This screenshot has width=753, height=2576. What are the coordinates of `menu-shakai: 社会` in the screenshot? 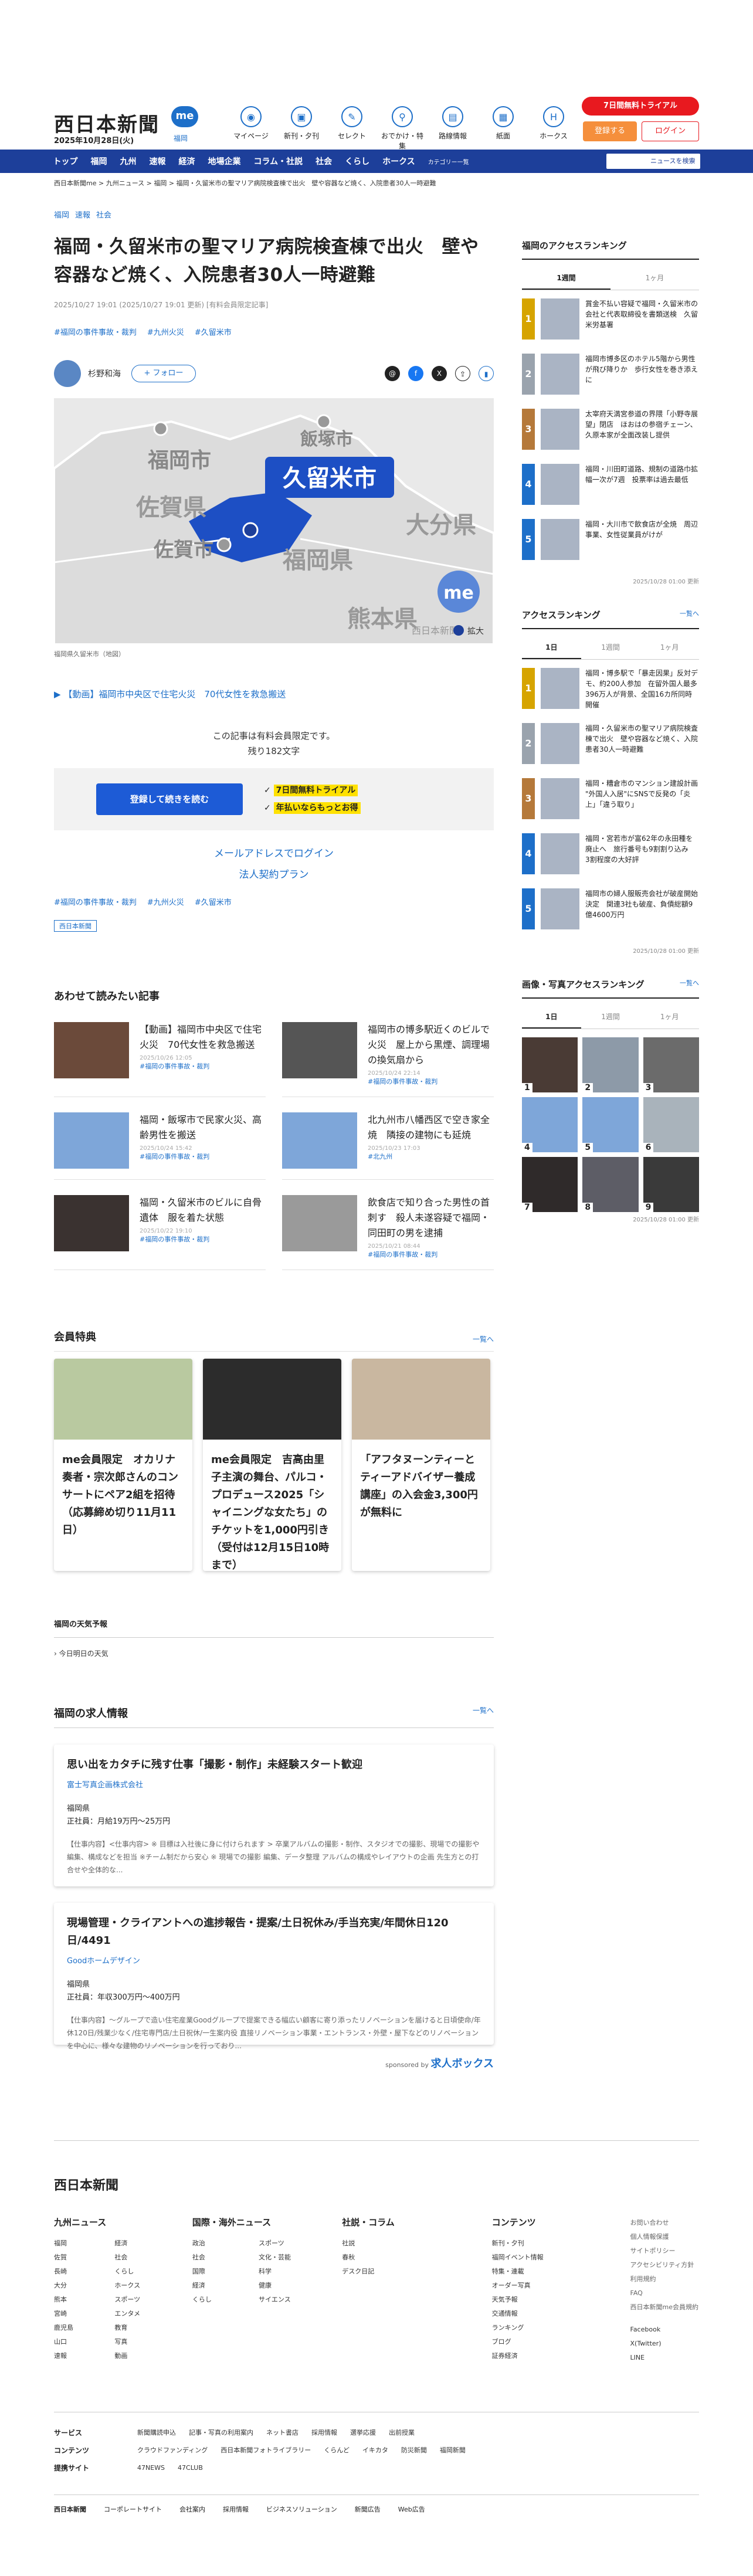 It's located at (331, 161).